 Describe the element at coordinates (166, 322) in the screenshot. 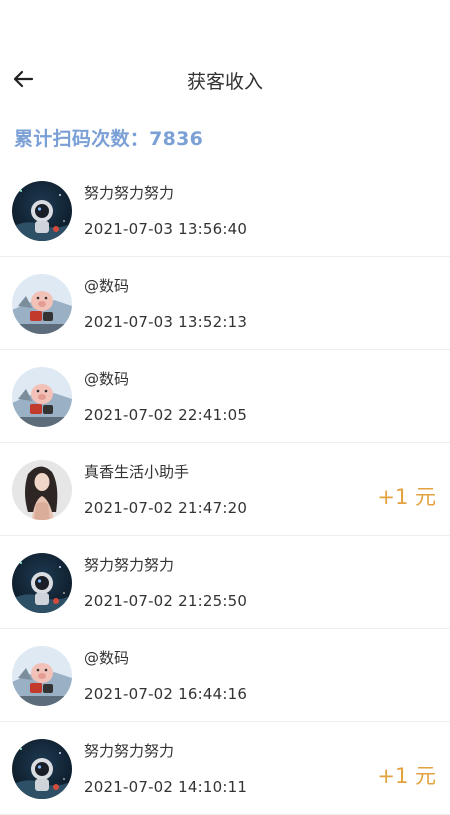

I see `record-time: 2021-07-03 13:52:13` at that location.